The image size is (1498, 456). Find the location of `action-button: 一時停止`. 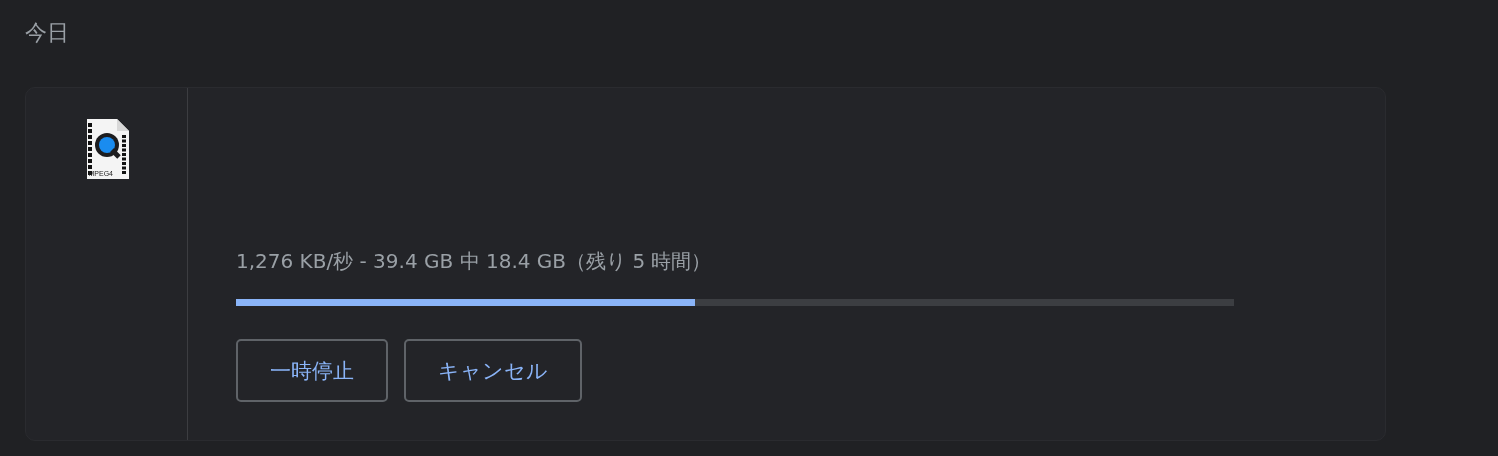

action-button: 一時停止 is located at coordinates (312, 370).